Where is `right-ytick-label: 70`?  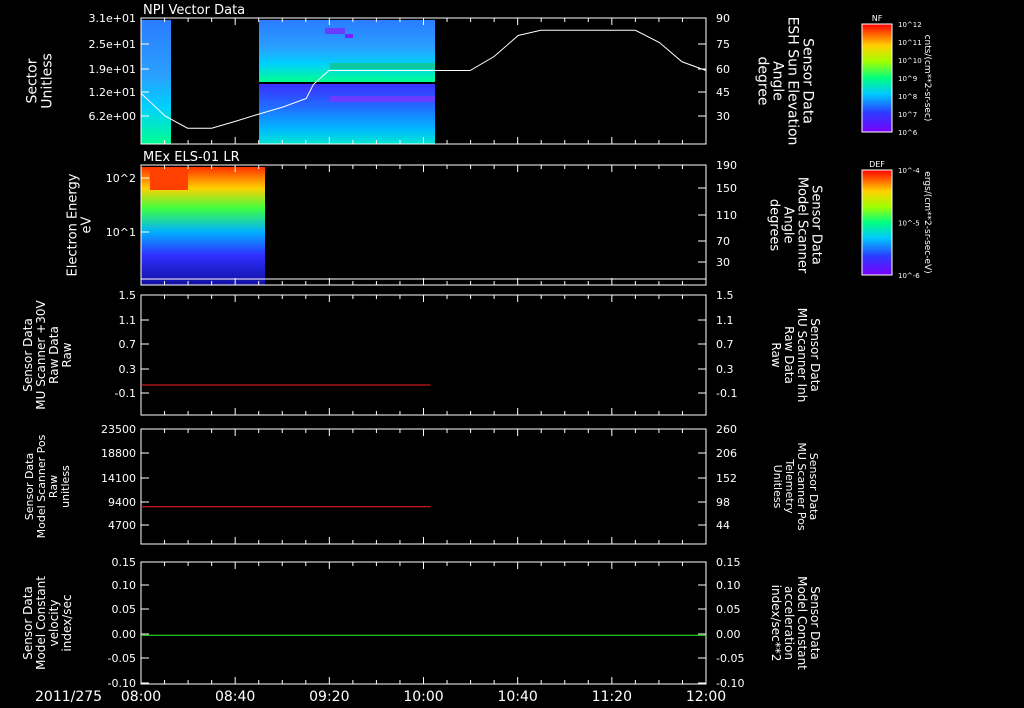
right-ytick-label: 70 is located at coordinates (723, 241).